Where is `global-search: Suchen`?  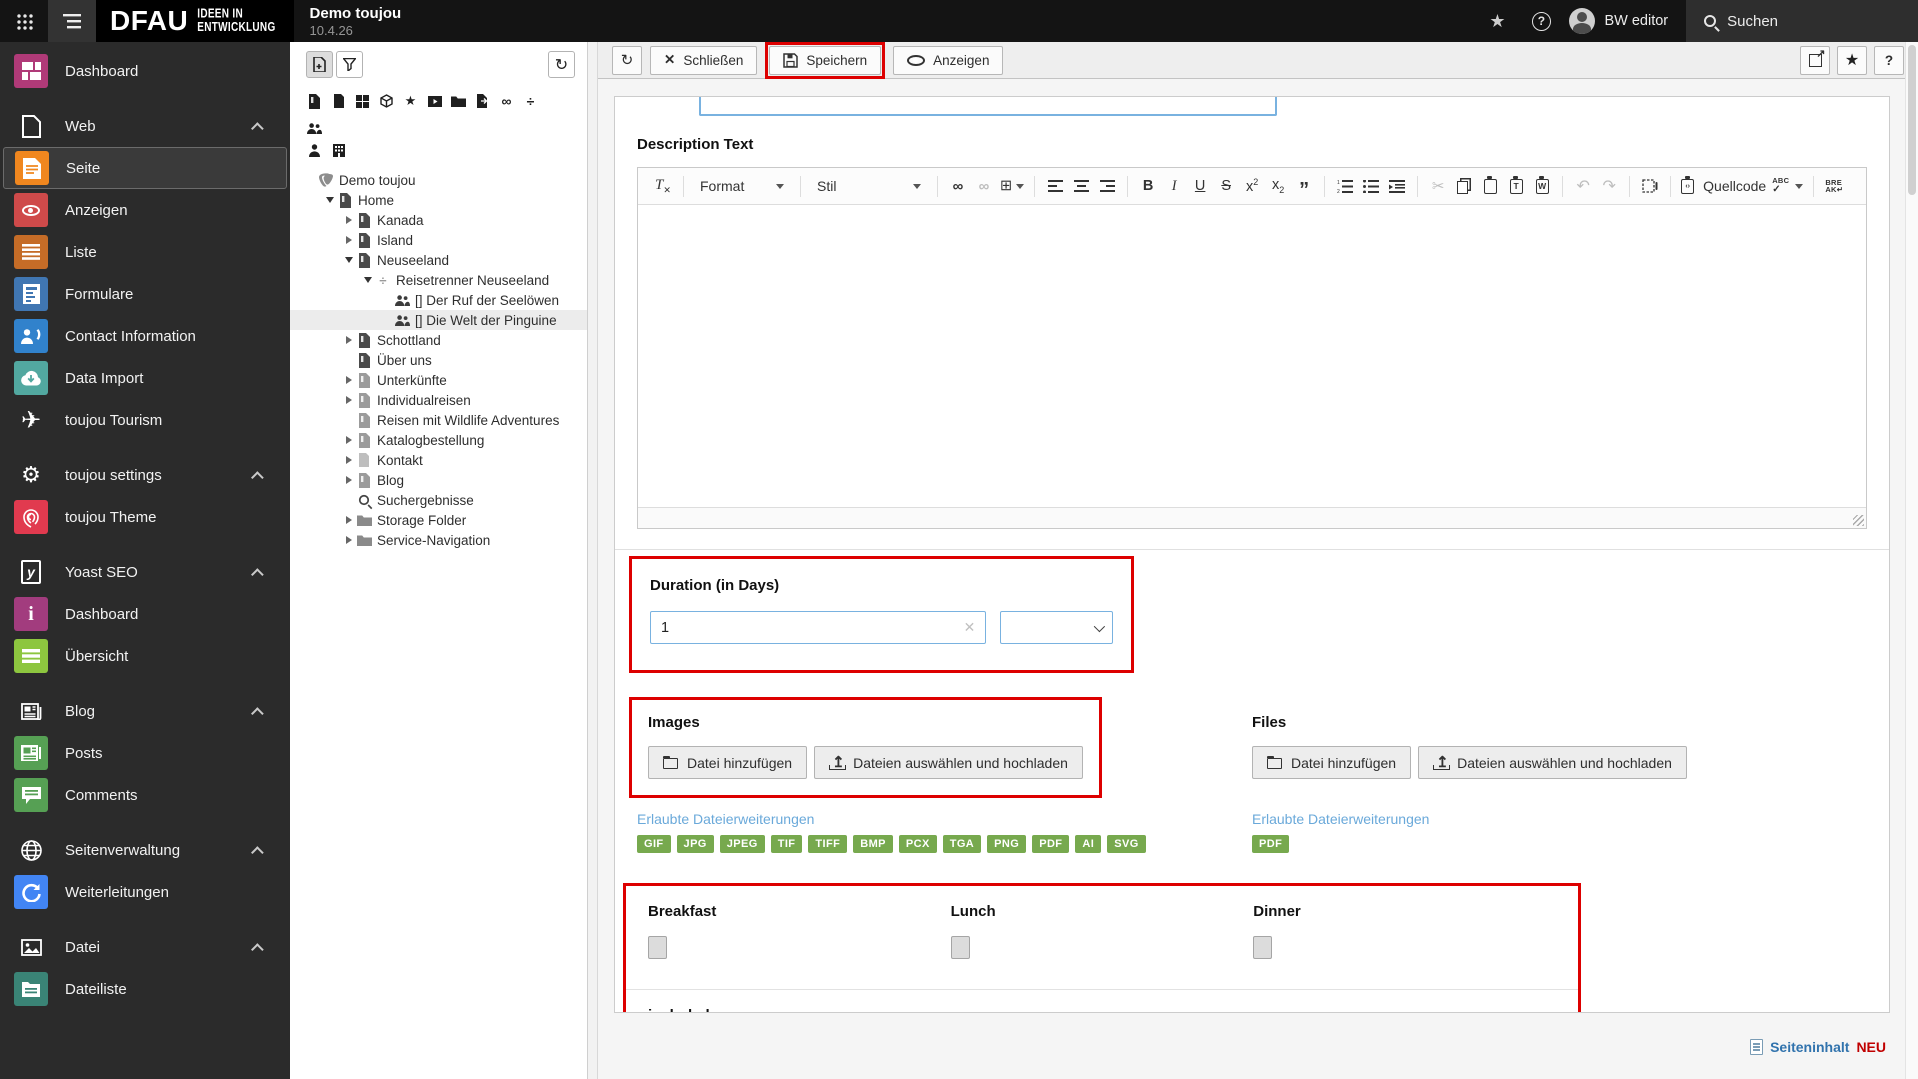 global-search: Suchen is located at coordinates (1802, 21).